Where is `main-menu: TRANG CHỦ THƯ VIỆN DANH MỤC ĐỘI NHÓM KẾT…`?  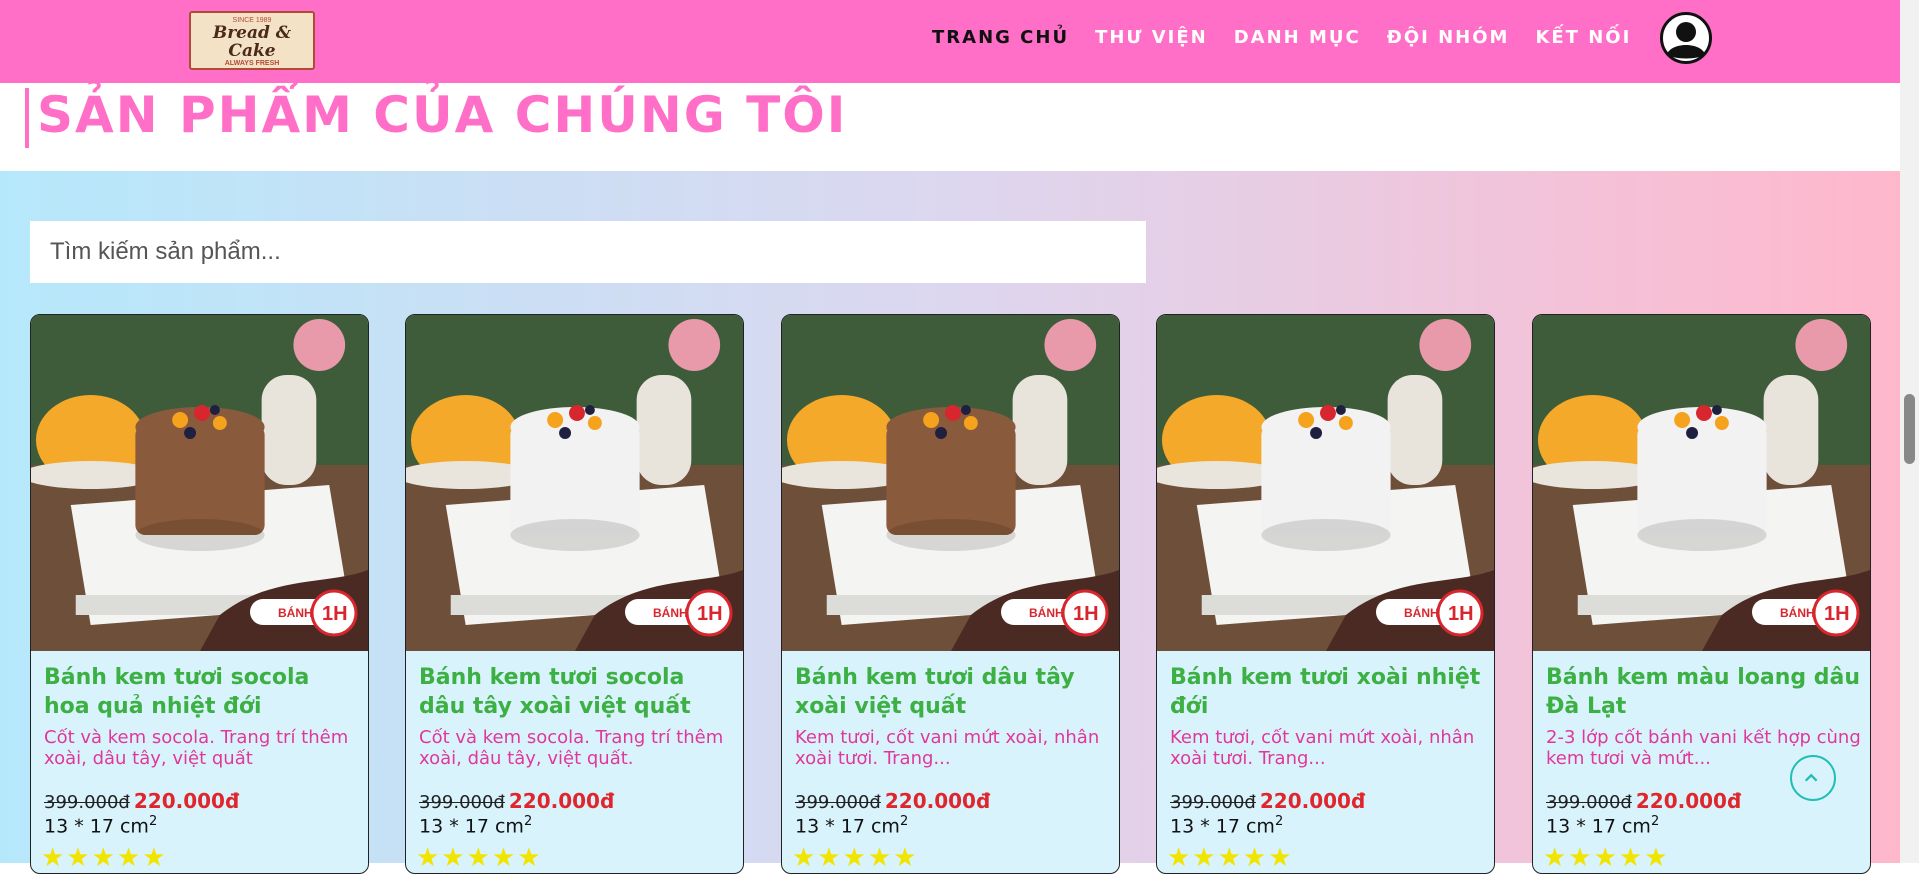 main-menu: TRANG CHỦ THƯ VIỆN DANH MỤC ĐỘI NHÓM KẾT… is located at coordinates (1281, 37).